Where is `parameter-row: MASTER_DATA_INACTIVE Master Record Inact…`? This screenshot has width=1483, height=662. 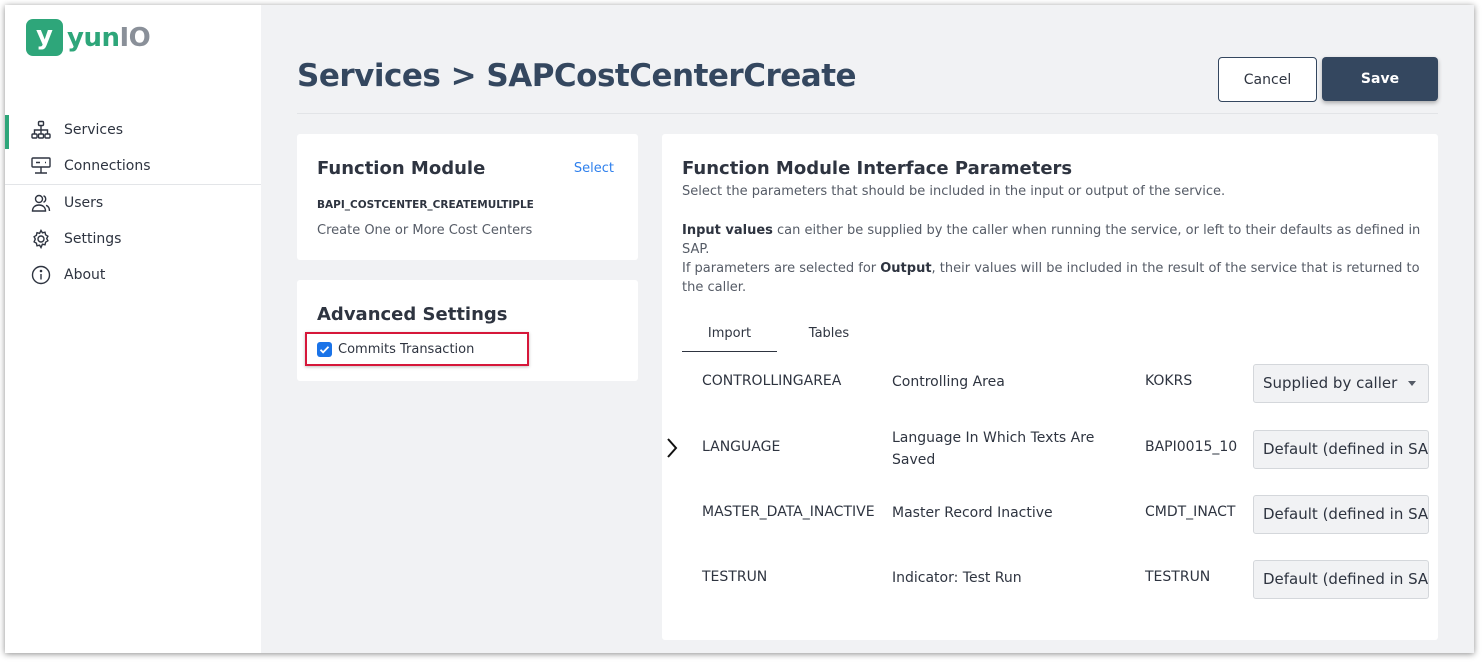
parameter-row: MASTER_DATA_INACTIVE Master Record Inact… is located at coordinates (1050, 515).